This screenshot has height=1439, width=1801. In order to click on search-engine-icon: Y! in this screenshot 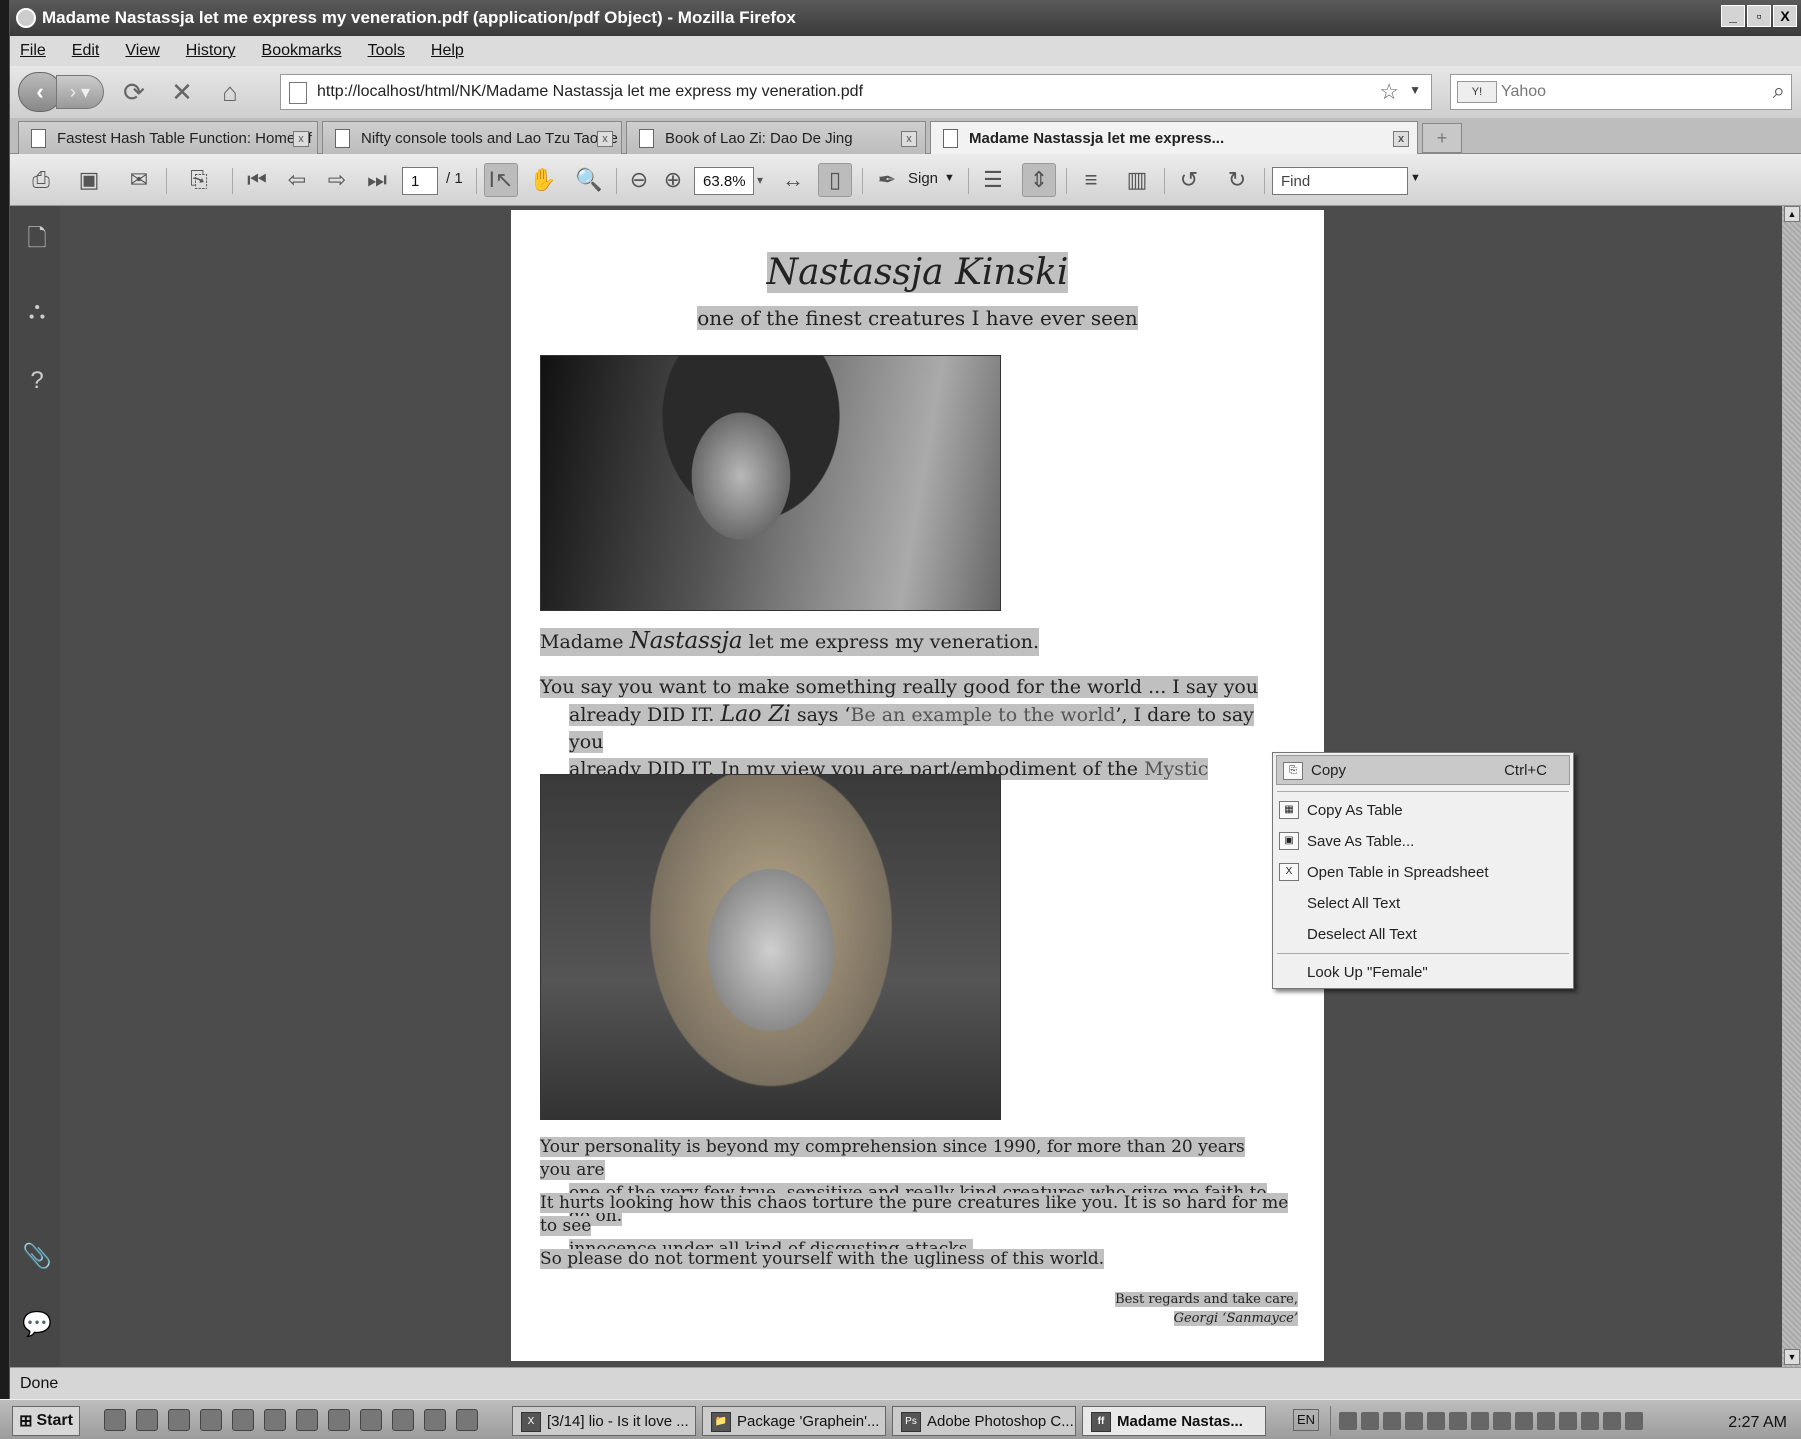, I will do `click(1477, 92)`.